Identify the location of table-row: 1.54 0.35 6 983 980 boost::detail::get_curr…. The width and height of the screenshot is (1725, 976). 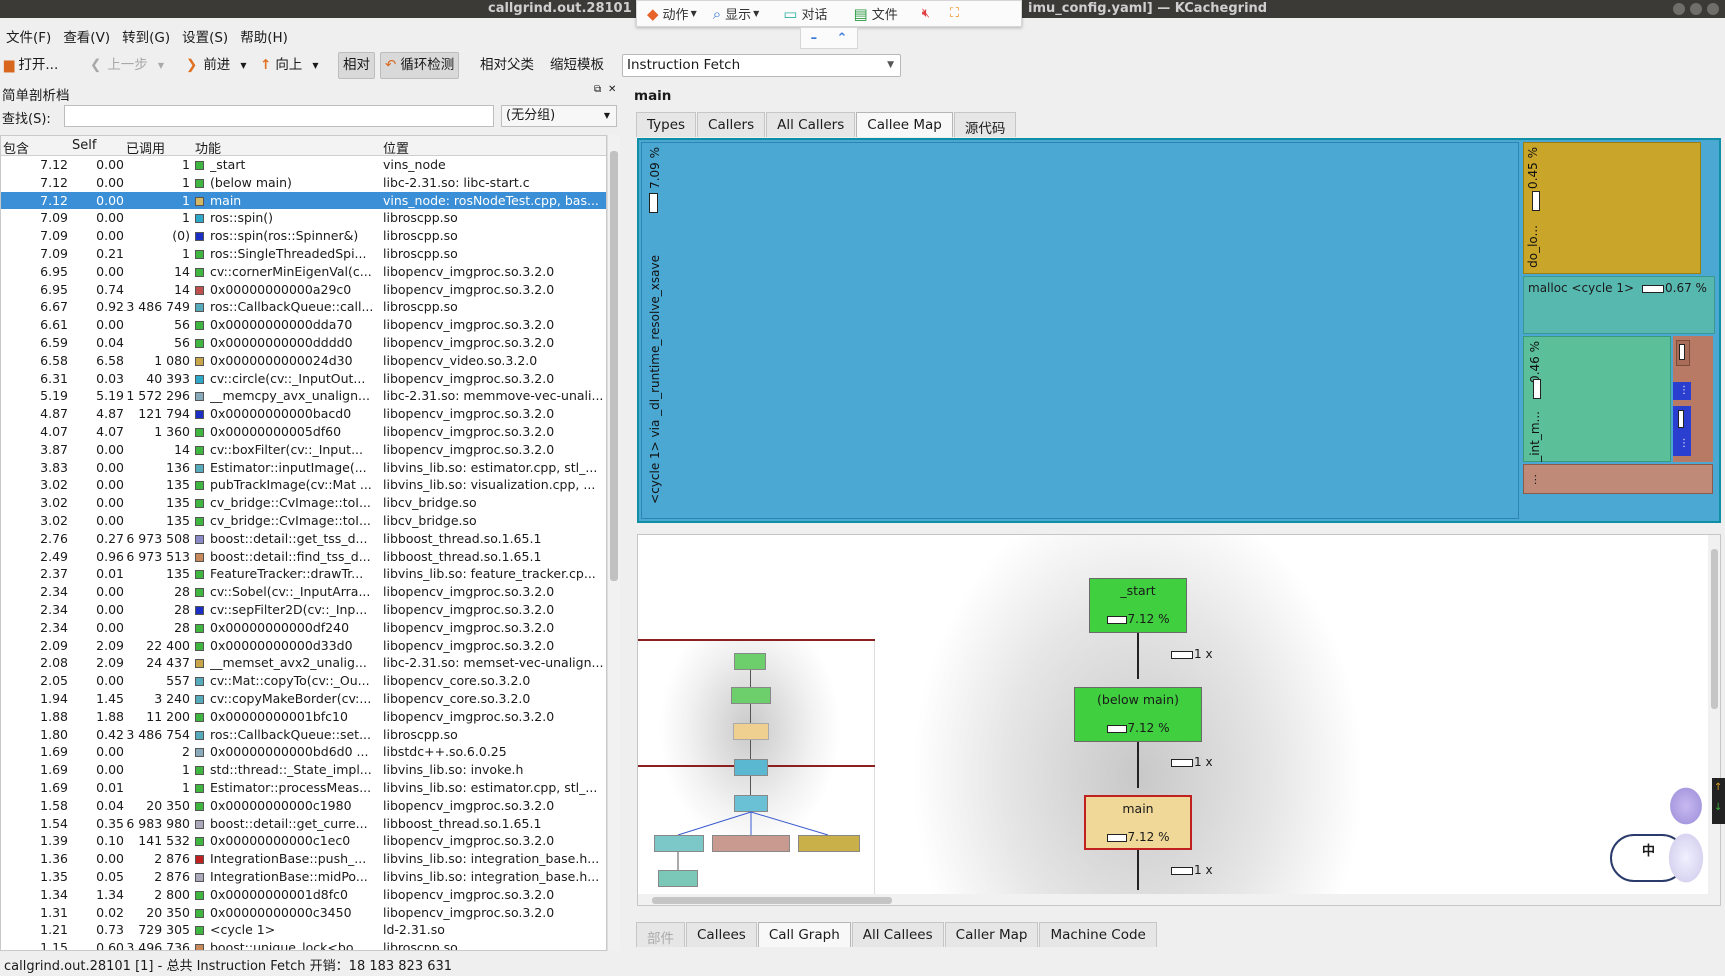
(303, 824).